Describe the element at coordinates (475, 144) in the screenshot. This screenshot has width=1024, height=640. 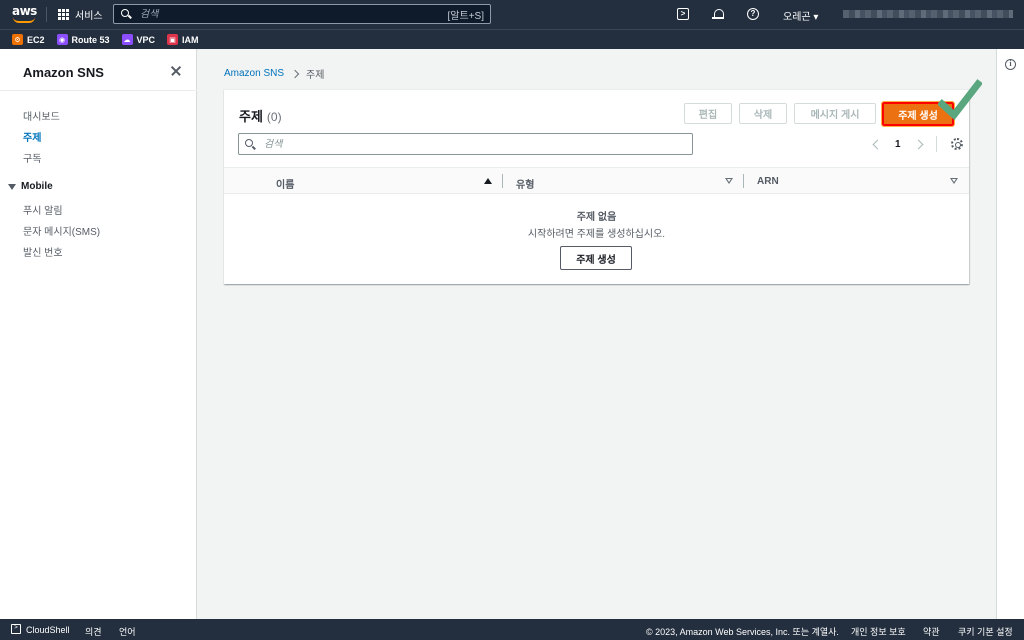
I see `topic-search-input` at that location.